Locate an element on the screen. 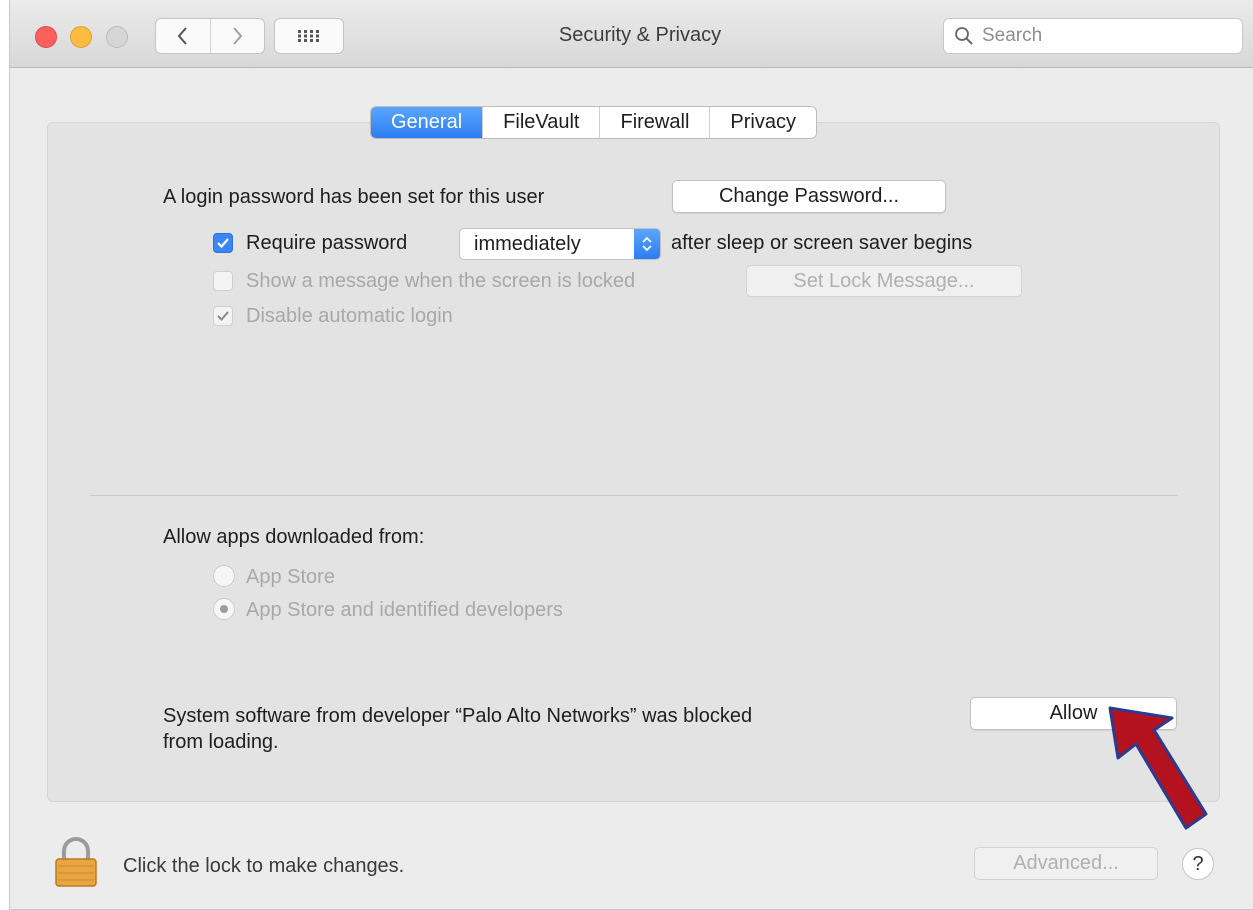 The image size is (1253, 910). navigation-buttons is located at coordinates (210, 36).